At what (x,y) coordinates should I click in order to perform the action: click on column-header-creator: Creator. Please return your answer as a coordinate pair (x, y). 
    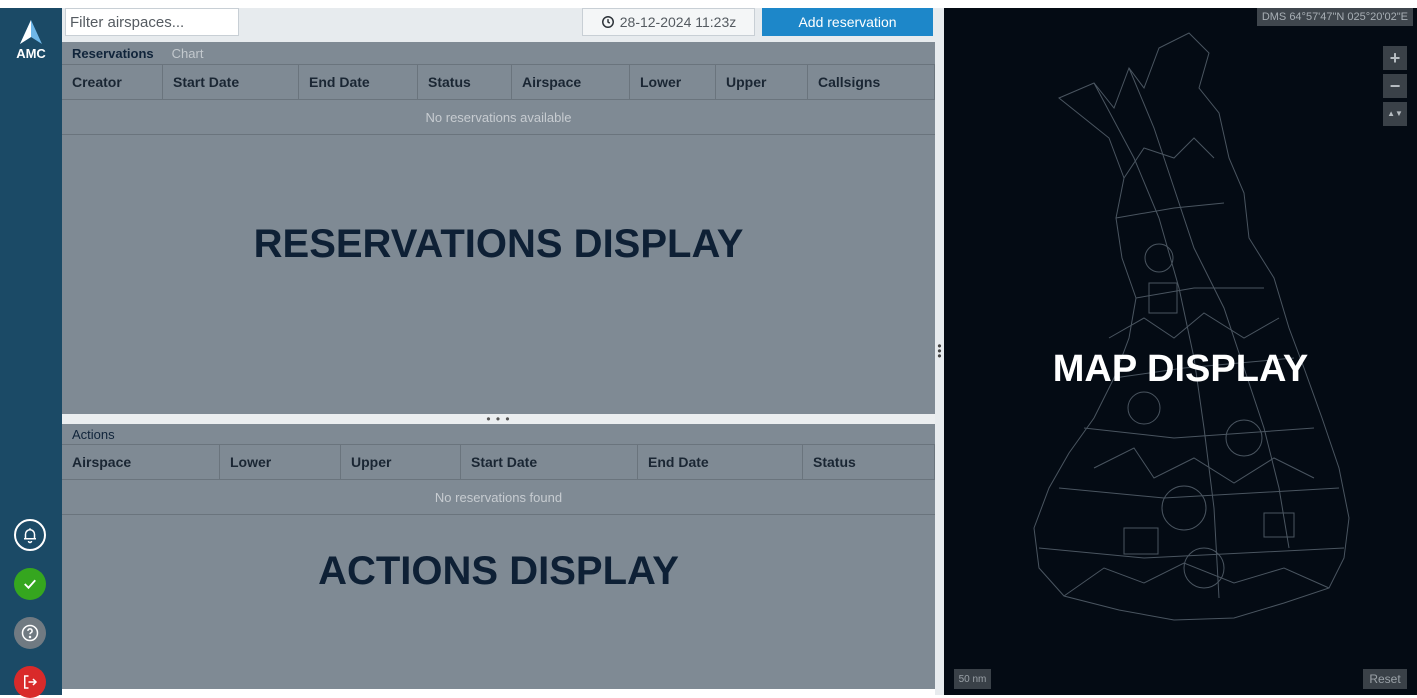
    Looking at the image, I should click on (112, 82).